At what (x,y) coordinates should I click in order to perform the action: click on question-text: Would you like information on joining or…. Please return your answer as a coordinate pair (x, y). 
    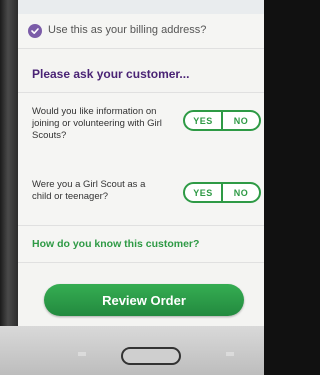
    Looking at the image, I should click on (97, 123).